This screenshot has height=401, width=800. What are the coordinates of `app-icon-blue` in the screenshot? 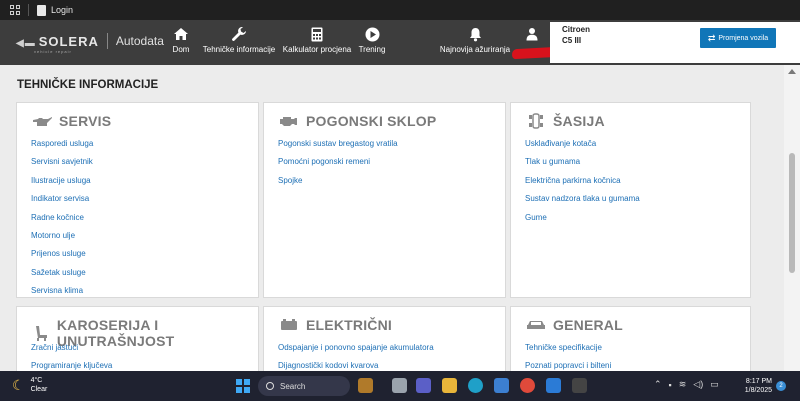 It's located at (553, 385).